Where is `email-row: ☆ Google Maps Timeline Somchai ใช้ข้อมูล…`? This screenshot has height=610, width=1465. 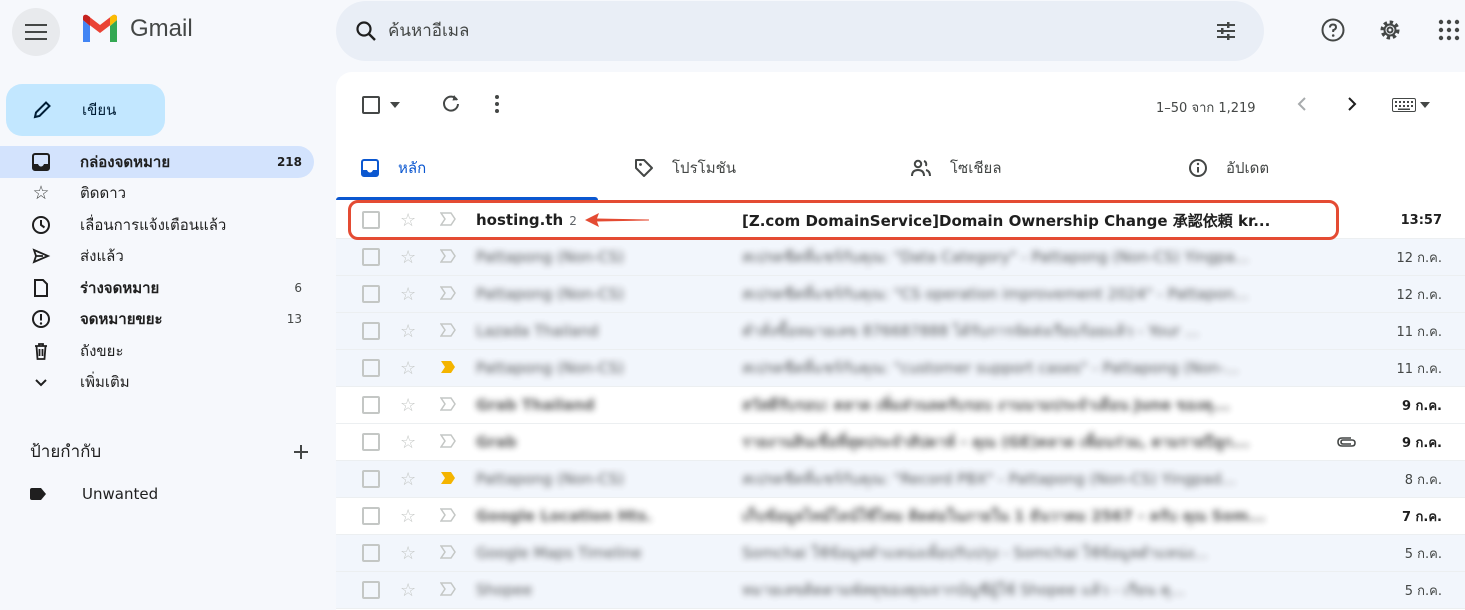 email-row: ☆ Google Maps Timeline Somchai ใช้ข้อมูล… is located at coordinates (900, 553).